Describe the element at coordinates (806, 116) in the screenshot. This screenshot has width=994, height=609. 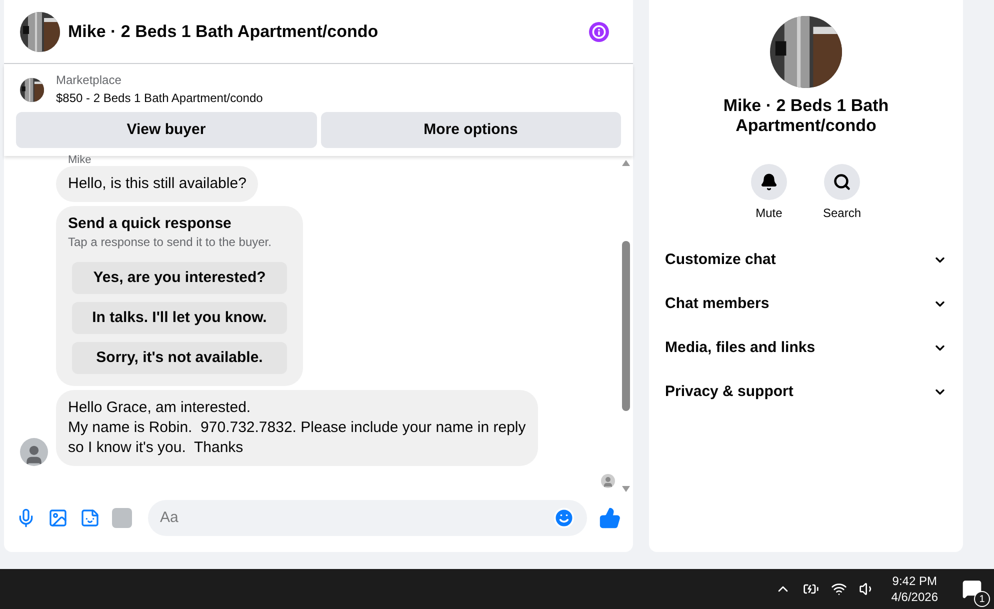
I see `conversation-title: Mike · 2 Beds 1 Bath Apartment/condo` at that location.